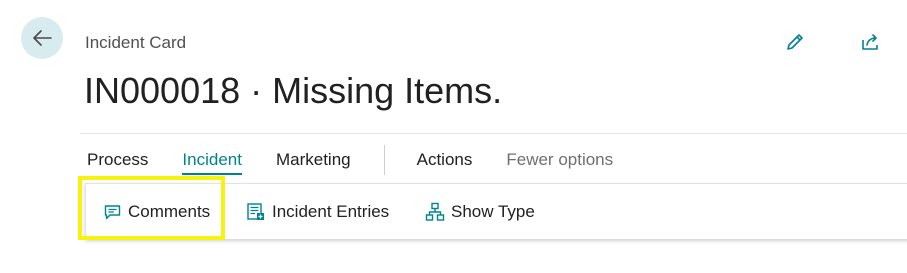 The width and height of the screenshot is (907, 273). I want to click on header-divider, so click(493, 133).